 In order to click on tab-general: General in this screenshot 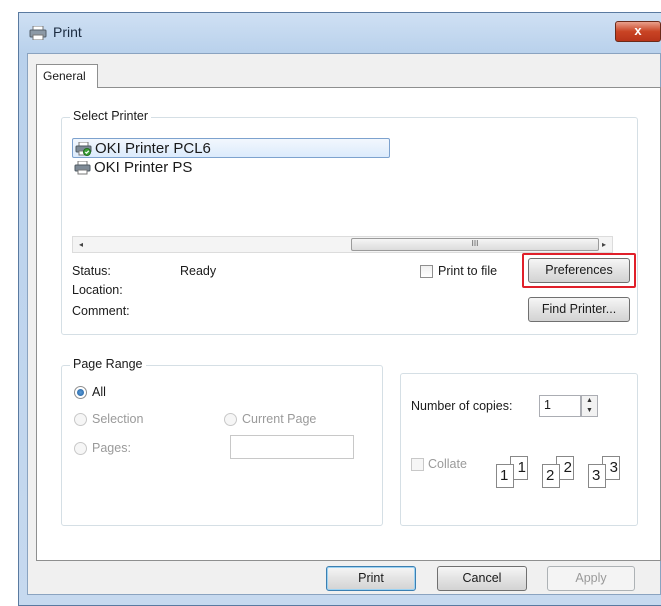, I will do `click(67, 76)`.